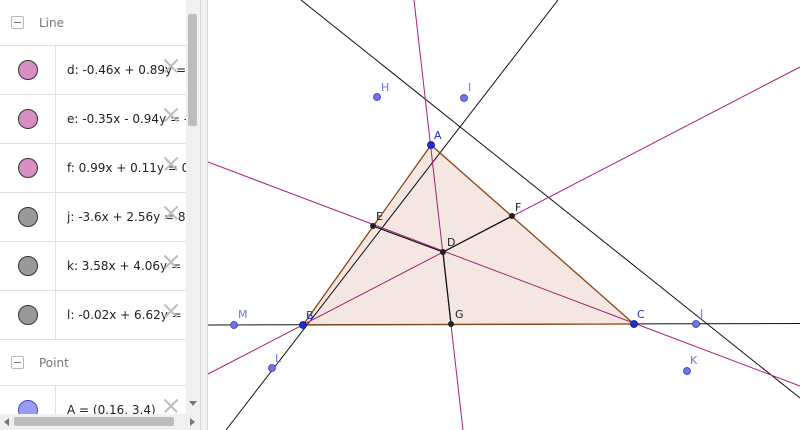  Describe the element at coordinates (272, 368) in the screenshot. I see `point-L` at that location.